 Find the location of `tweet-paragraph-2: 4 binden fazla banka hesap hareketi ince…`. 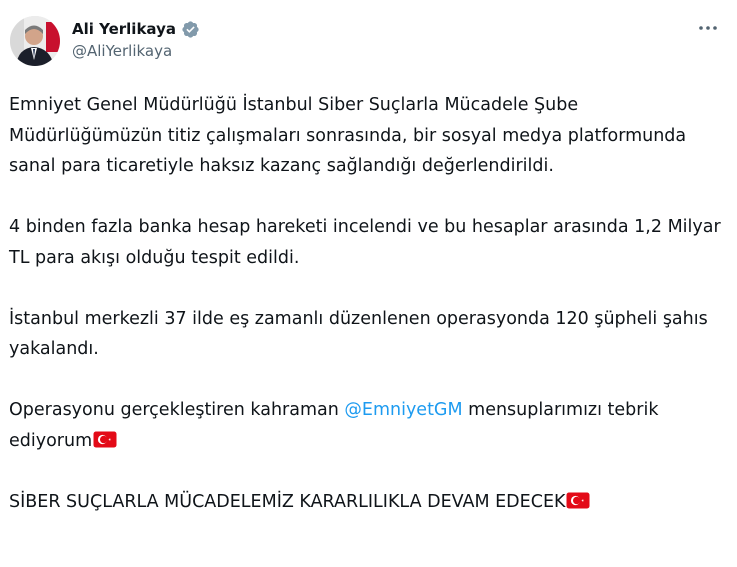

tweet-paragraph-2: 4 binden fazla banka hesap hareketi ince… is located at coordinates (365, 242).